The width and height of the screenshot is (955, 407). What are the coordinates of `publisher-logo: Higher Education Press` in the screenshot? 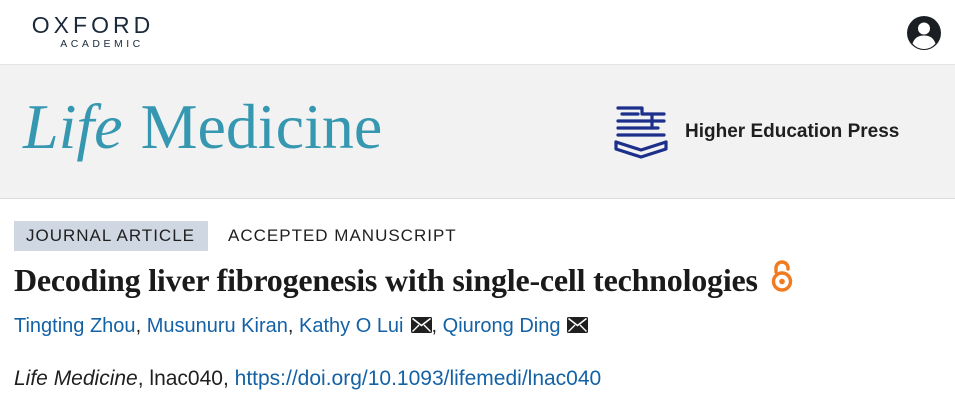 It's located at (755, 132).